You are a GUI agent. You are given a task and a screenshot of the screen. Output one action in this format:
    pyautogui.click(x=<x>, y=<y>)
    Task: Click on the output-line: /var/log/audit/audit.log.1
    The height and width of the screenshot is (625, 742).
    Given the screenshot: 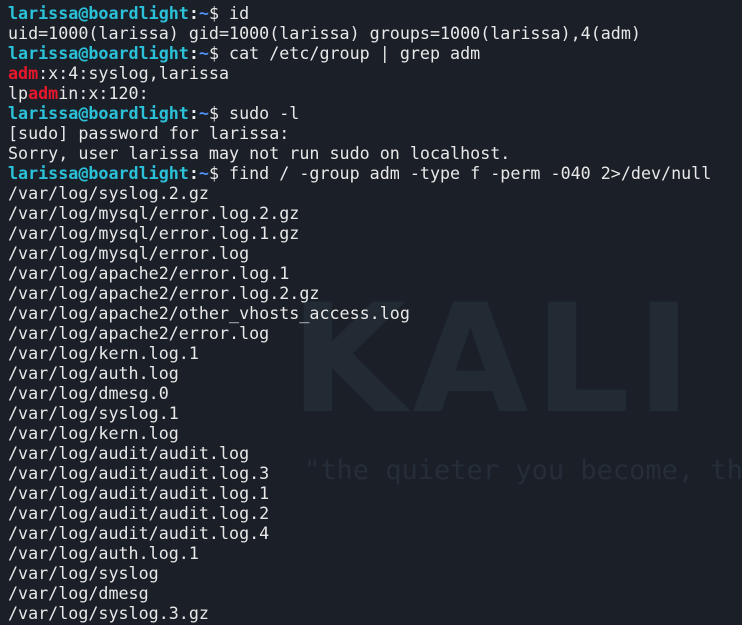 What is the action you would take?
    pyautogui.click(x=139, y=493)
    